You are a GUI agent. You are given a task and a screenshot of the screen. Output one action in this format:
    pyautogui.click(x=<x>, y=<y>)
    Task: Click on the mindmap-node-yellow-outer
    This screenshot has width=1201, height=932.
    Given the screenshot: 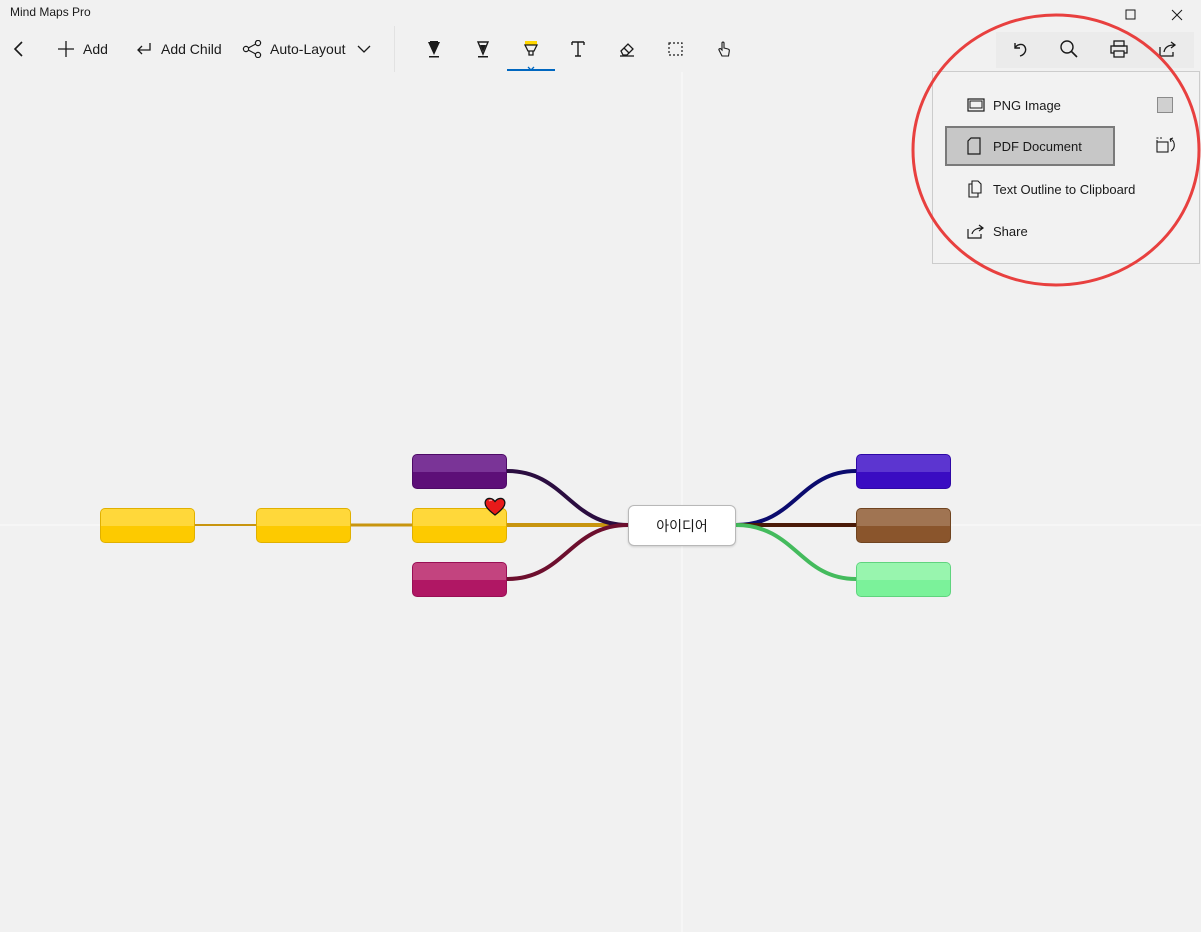 What is the action you would take?
    pyautogui.click(x=147, y=525)
    